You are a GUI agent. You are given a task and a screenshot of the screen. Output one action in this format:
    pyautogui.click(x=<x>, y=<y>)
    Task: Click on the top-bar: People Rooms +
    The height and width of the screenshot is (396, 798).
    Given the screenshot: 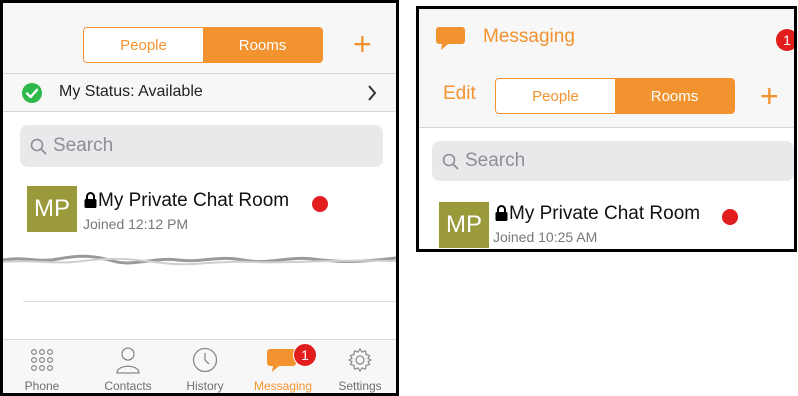 What is the action you would take?
    pyautogui.click(x=199, y=38)
    